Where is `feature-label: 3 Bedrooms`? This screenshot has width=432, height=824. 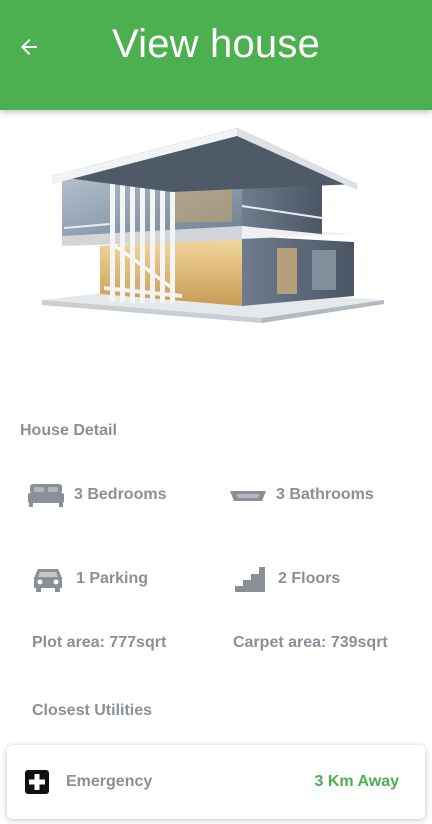
feature-label: 3 Bedrooms is located at coordinates (120, 494).